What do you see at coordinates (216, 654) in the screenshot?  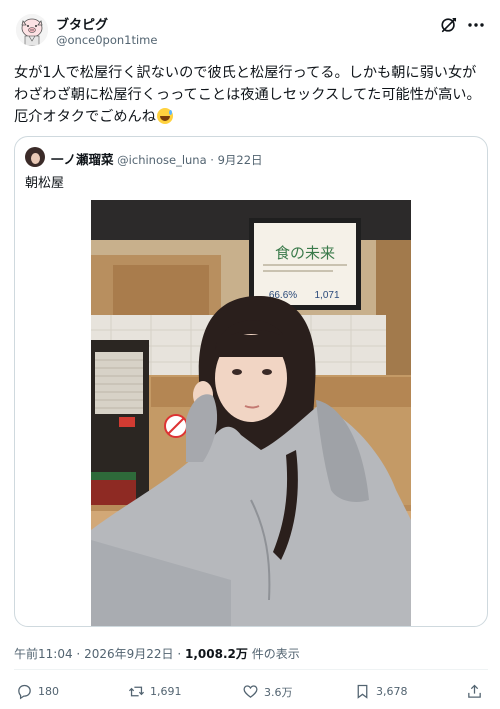 I see `view-count: 1,008.2万` at bounding box center [216, 654].